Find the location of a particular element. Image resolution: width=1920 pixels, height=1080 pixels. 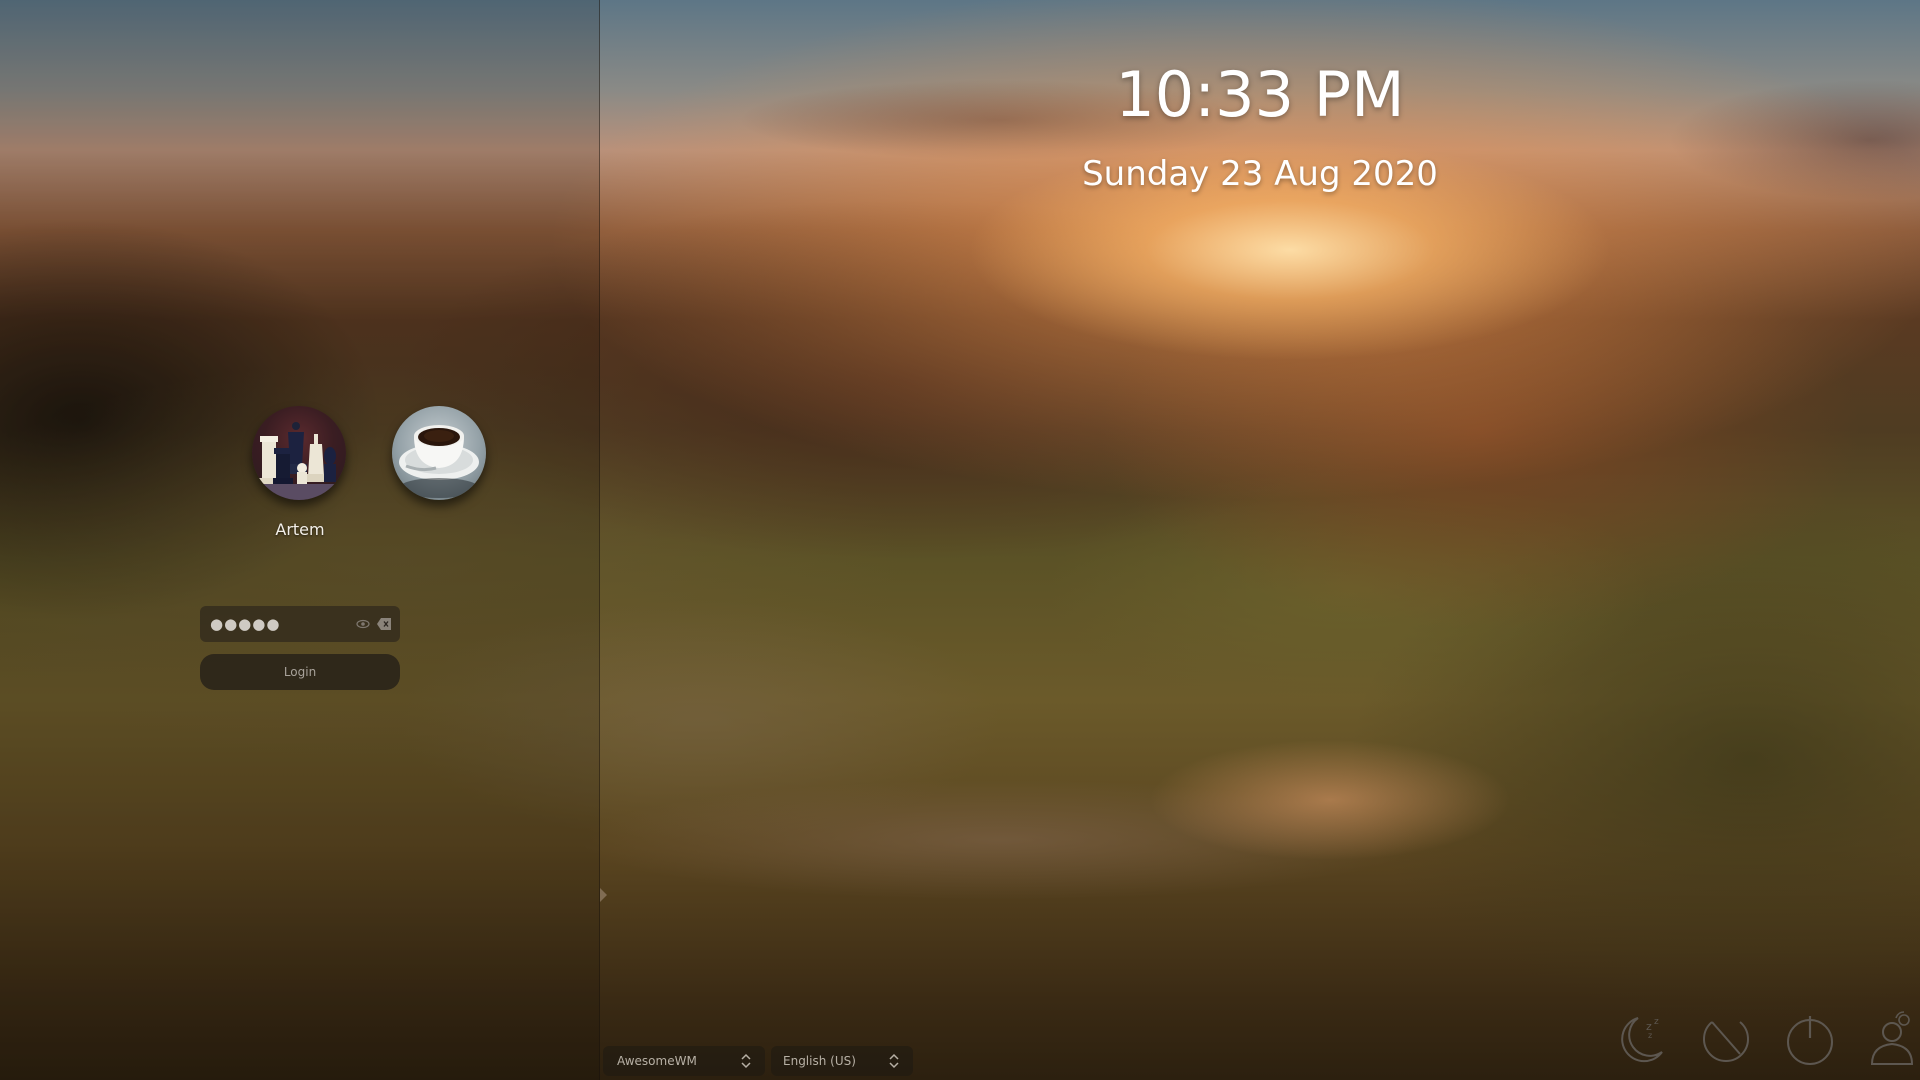

switch-user-icon is located at coordinates (1892, 1038).